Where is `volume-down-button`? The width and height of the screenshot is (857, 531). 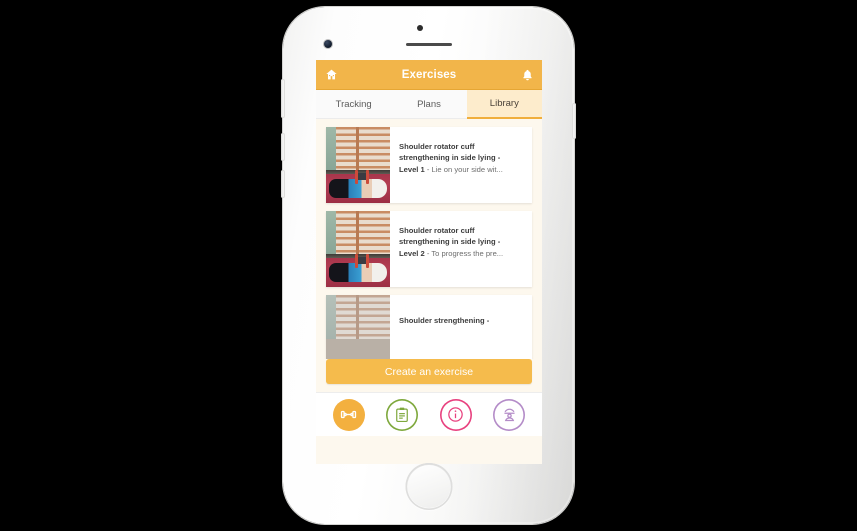
volume-down-button is located at coordinates (283, 184).